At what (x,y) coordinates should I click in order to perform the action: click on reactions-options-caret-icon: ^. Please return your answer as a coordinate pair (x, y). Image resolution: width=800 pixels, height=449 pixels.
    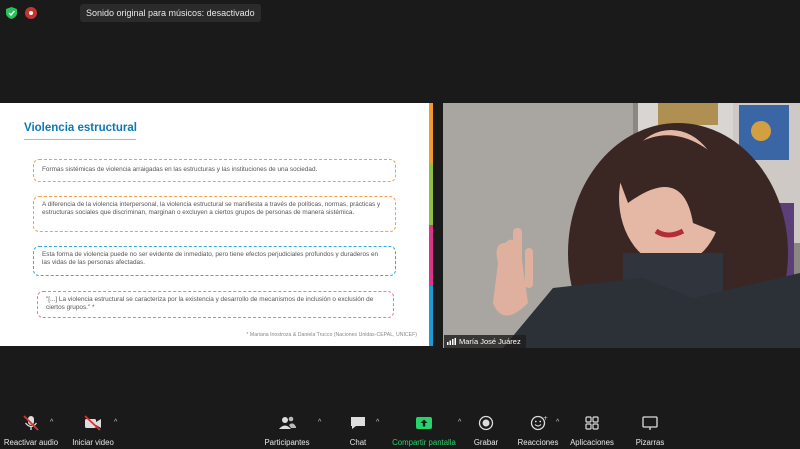
    Looking at the image, I should click on (557, 422).